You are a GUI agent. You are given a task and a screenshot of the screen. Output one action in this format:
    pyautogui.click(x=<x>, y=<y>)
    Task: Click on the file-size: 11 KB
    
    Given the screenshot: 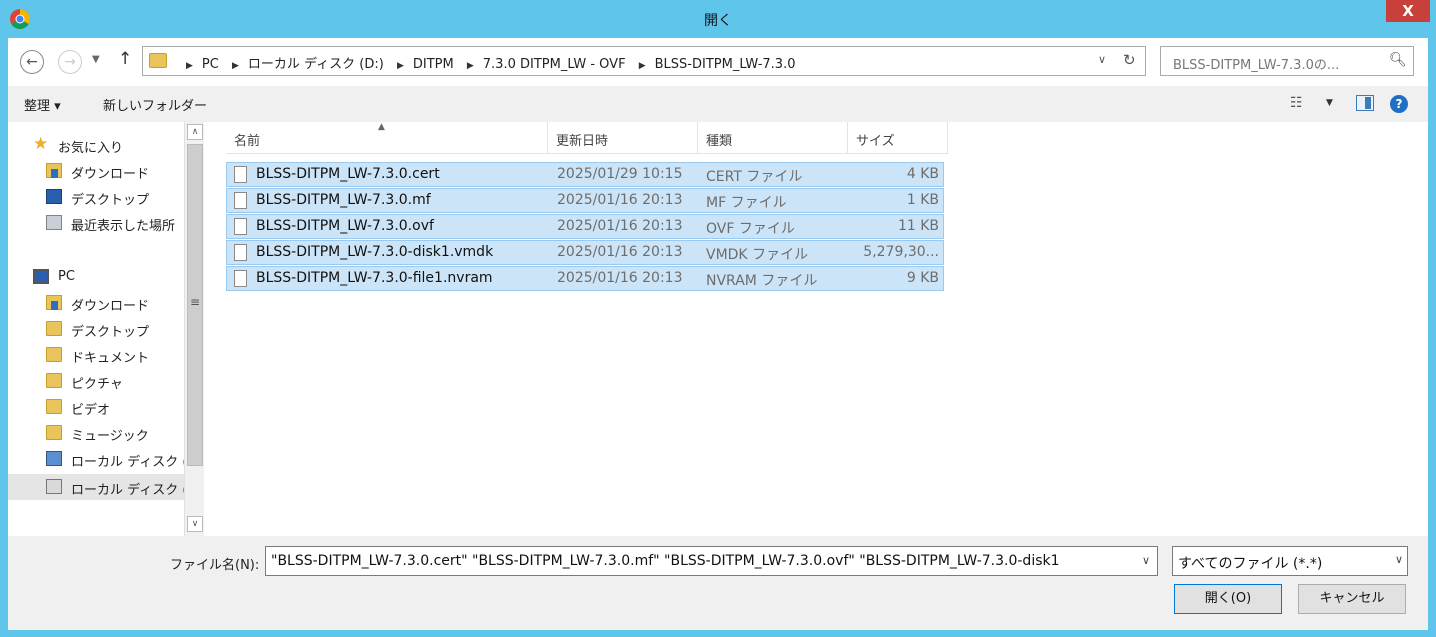 What is the action you would take?
    pyautogui.click(x=918, y=226)
    